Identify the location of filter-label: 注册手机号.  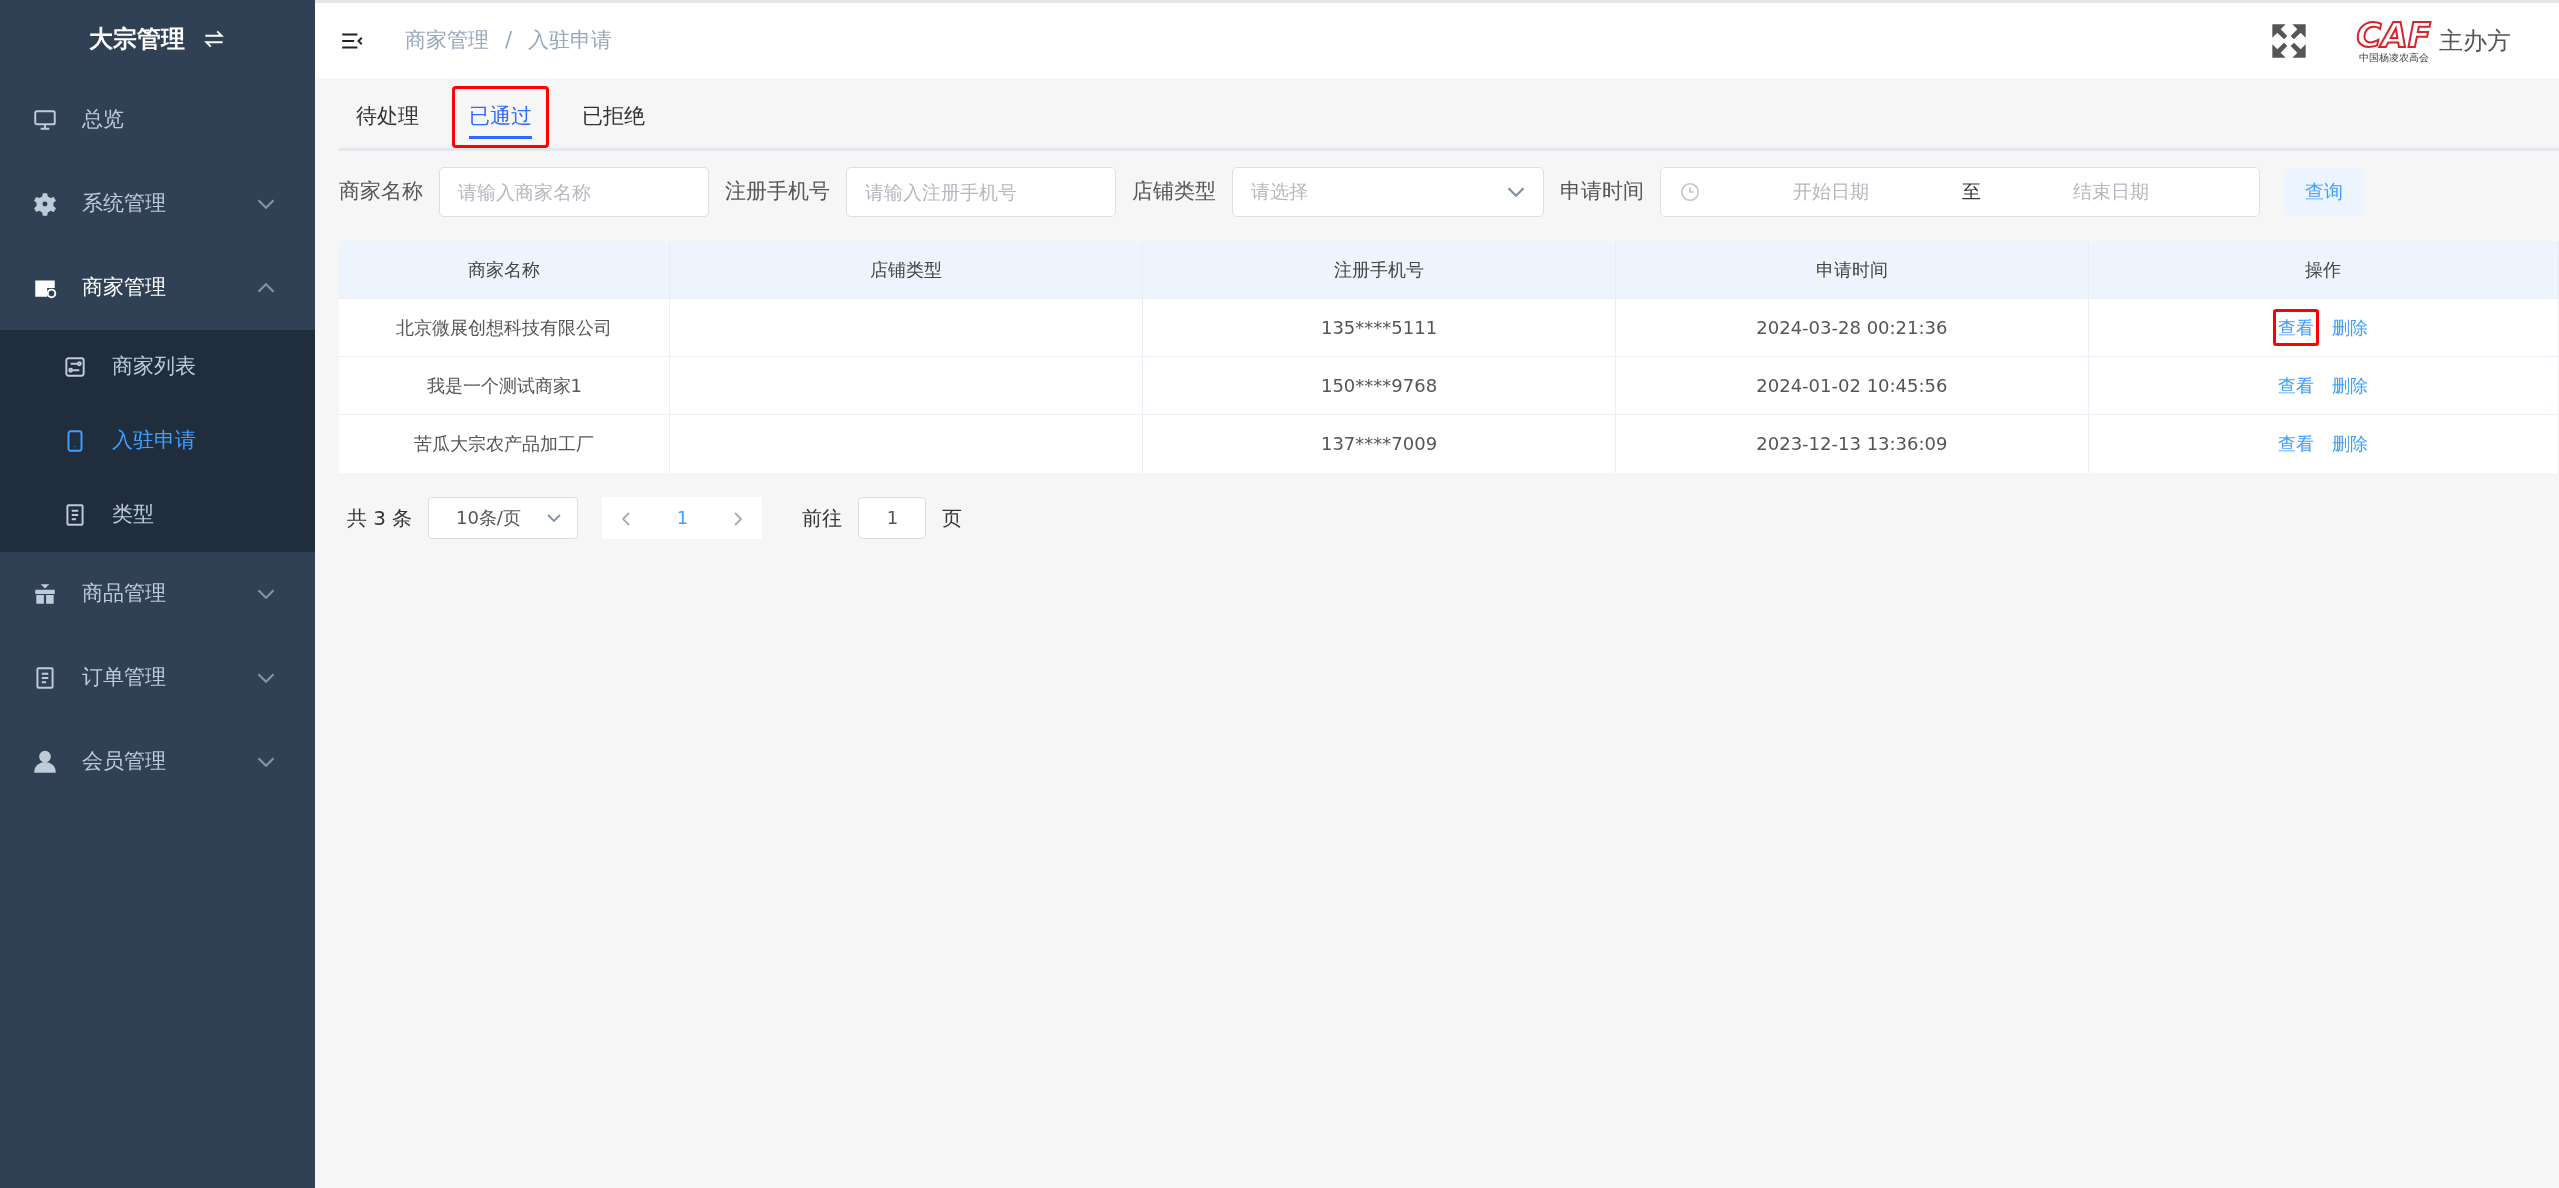
(777, 191).